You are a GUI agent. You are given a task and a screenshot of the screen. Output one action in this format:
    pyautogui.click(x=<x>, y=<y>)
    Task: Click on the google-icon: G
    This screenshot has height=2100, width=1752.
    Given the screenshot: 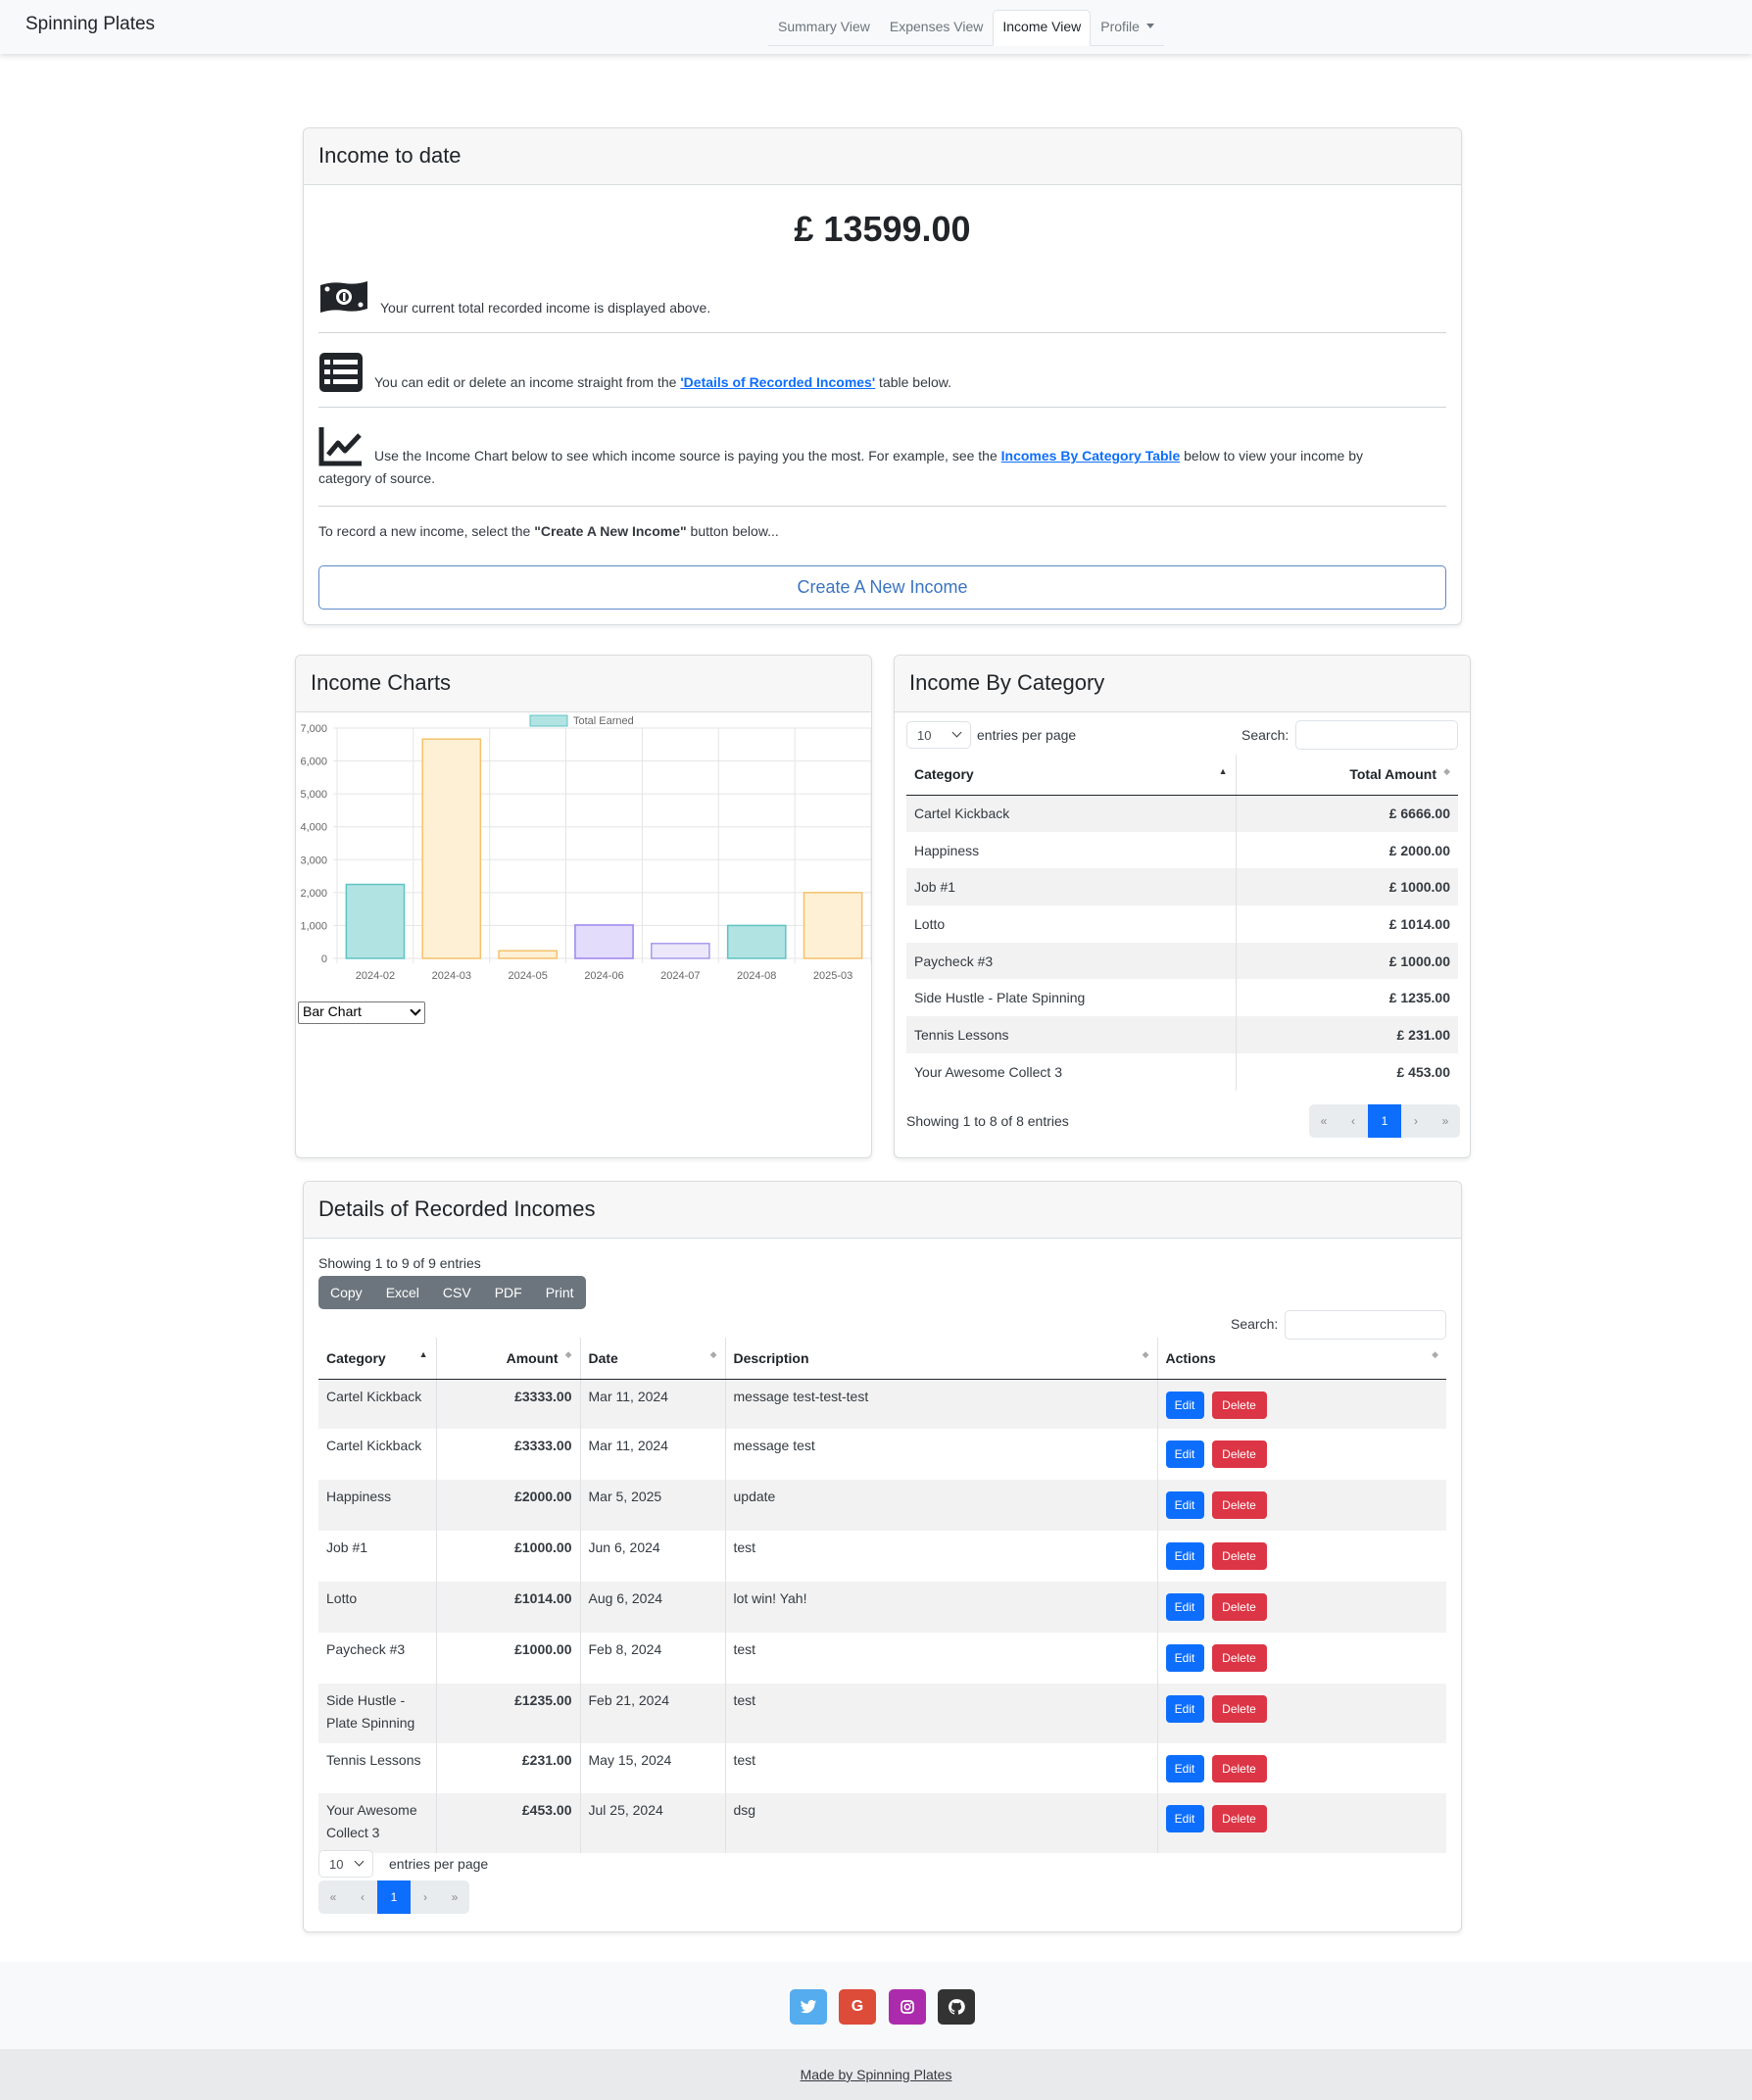 What is the action you would take?
    pyautogui.click(x=858, y=2007)
    